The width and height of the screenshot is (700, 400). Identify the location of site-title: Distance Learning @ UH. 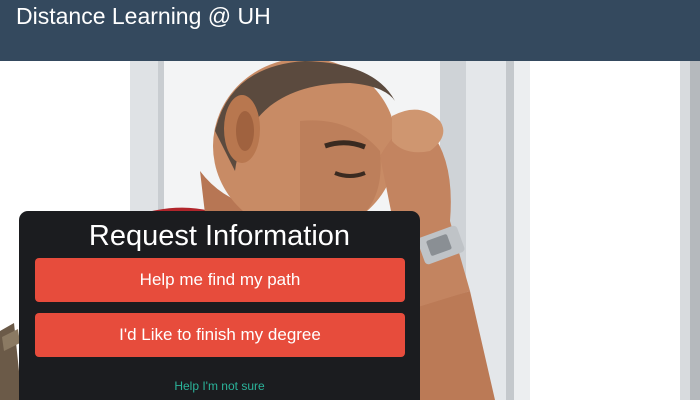
(143, 16).